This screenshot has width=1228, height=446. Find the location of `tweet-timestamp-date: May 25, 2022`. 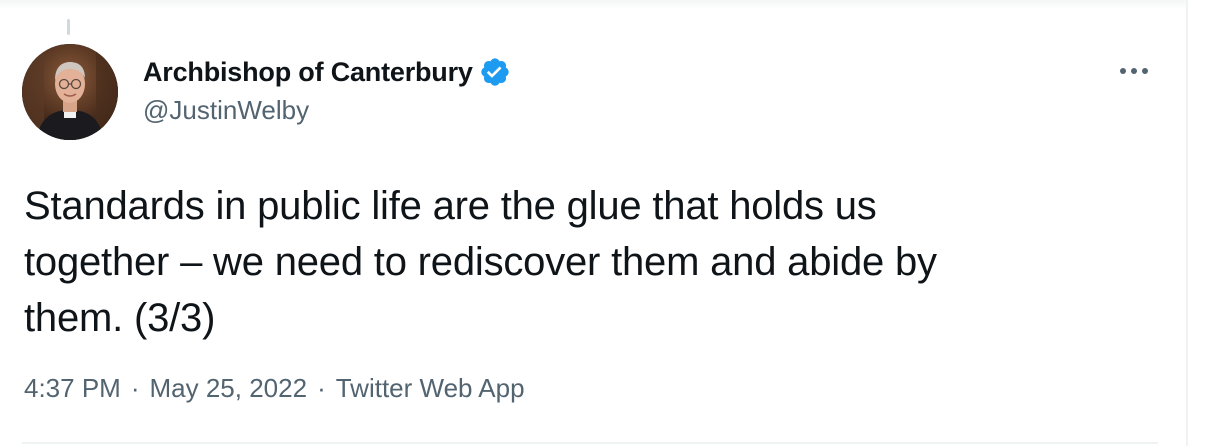

tweet-timestamp-date: May 25, 2022 is located at coordinates (229, 388).